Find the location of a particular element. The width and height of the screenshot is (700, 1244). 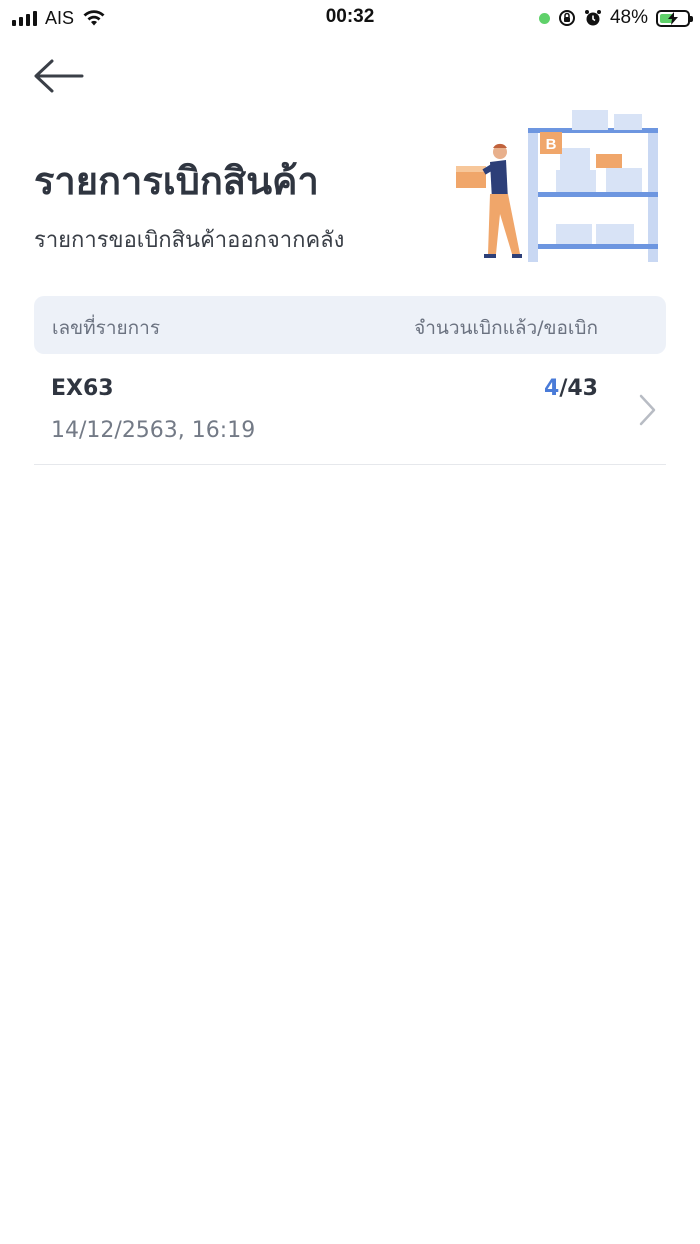

row-quantity: 4/43 is located at coordinates (571, 388).